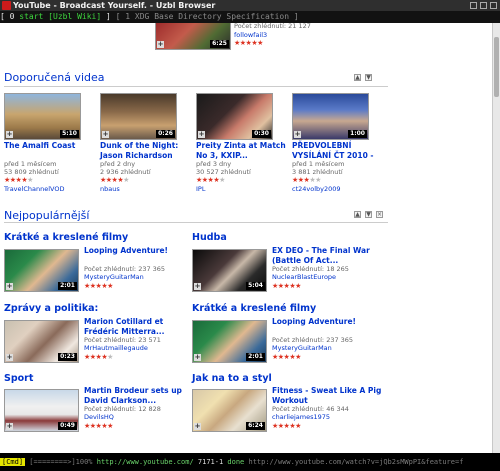 The image size is (500, 471). Describe the element at coordinates (316, 189) in the screenshot. I see `video-user: ct24volby2009` at that location.